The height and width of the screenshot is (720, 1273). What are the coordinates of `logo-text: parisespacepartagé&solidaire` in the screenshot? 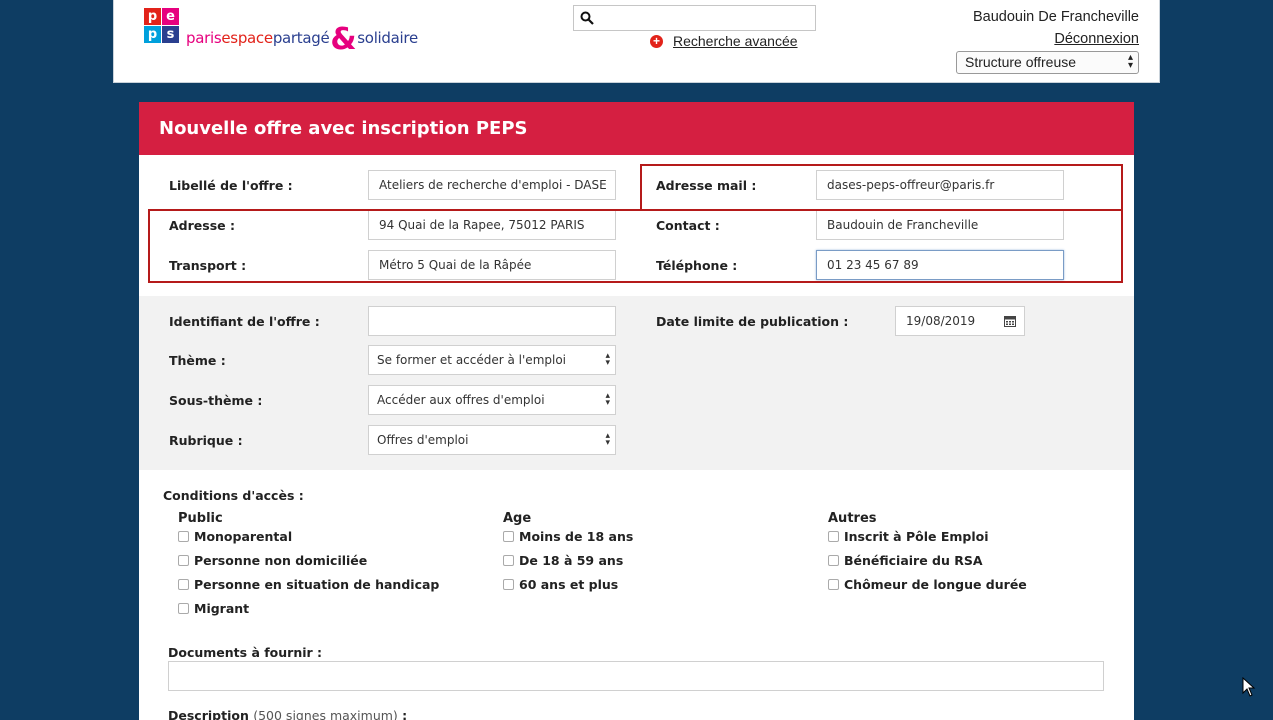 It's located at (302, 36).